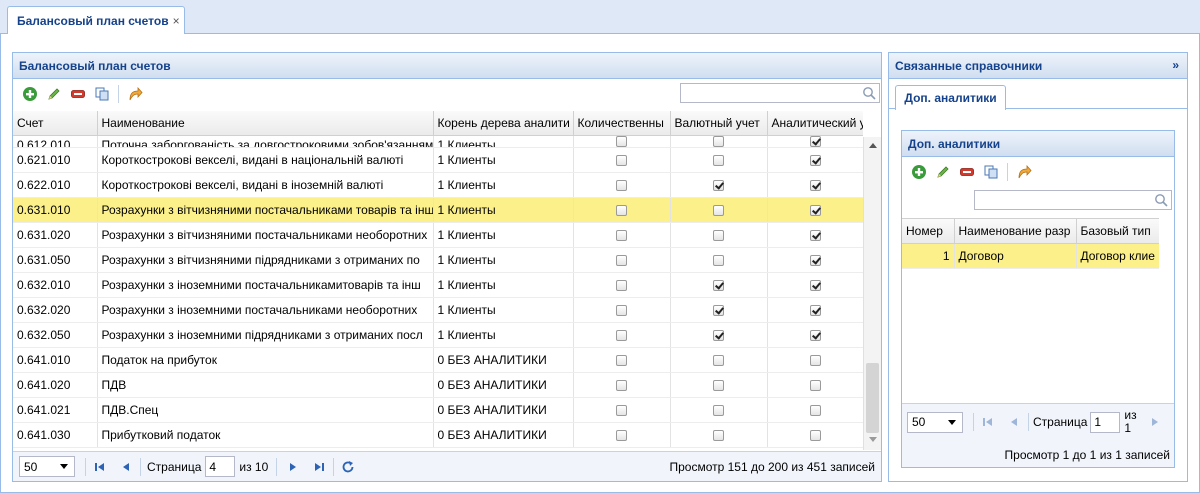 The height and width of the screenshot is (493, 1200). Describe the element at coordinates (438, 410) in the screenshot. I see `table-row: 0.641.021 ПДВ.Спец 0 БЕЗ АНАЛИТИКИ` at that location.